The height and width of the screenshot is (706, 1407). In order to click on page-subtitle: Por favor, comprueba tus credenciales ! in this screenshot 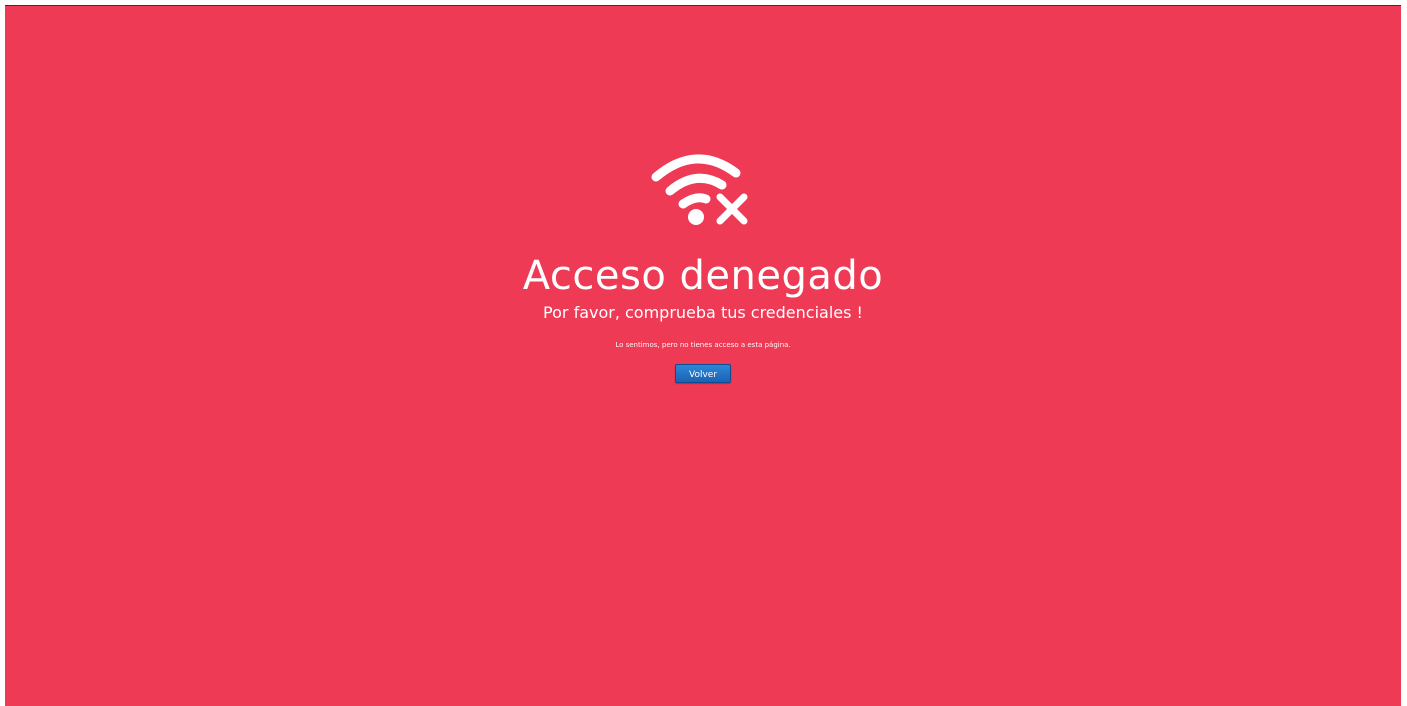, I will do `click(703, 312)`.